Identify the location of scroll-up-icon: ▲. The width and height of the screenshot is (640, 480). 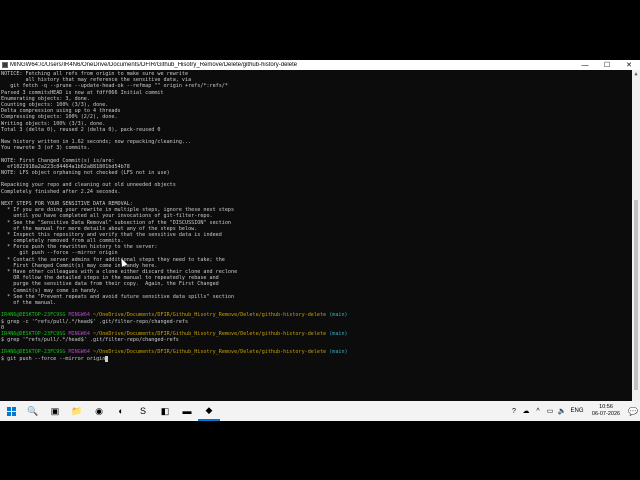
(636, 74).